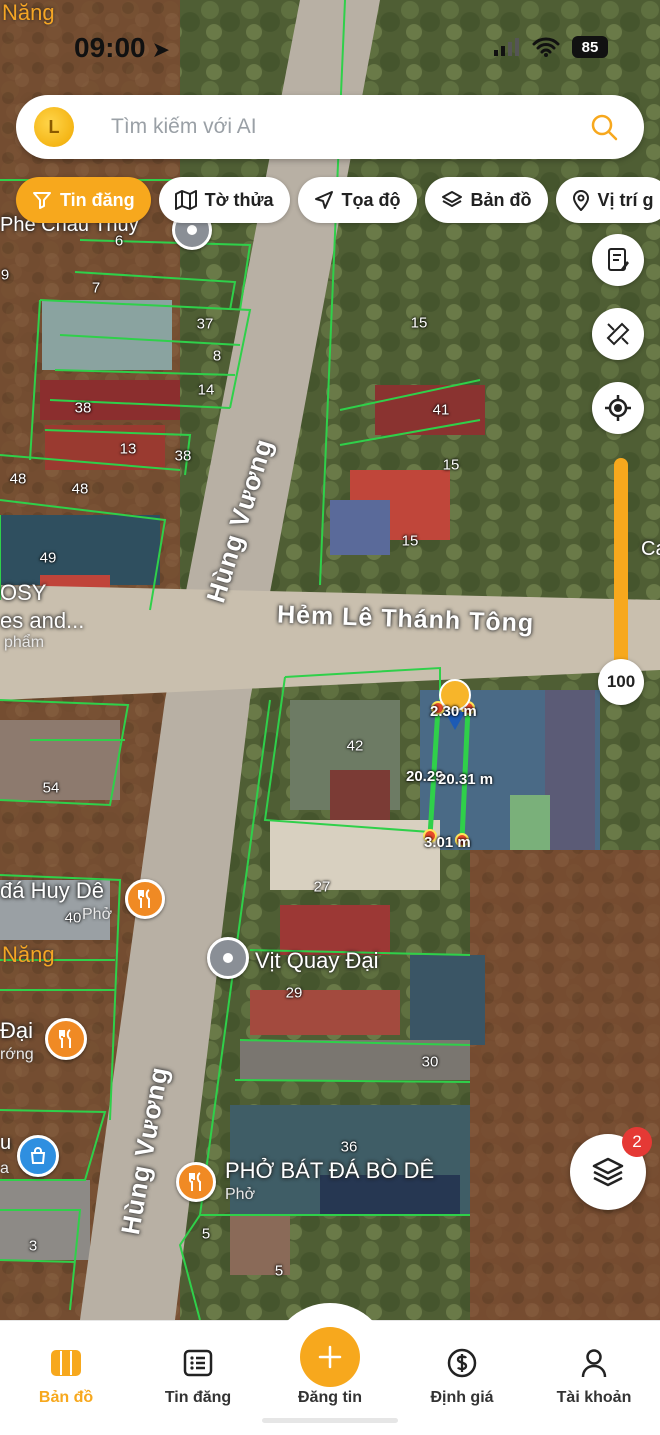 The height and width of the screenshot is (1435, 660). I want to click on measurement-label: 20.31 m, so click(465, 779).